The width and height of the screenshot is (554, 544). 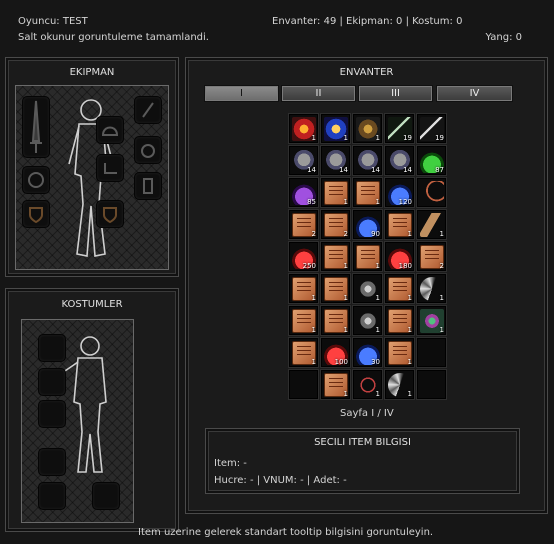 What do you see at coordinates (110, 168) in the screenshot?
I see `shoes-slot` at bounding box center [110, 168].